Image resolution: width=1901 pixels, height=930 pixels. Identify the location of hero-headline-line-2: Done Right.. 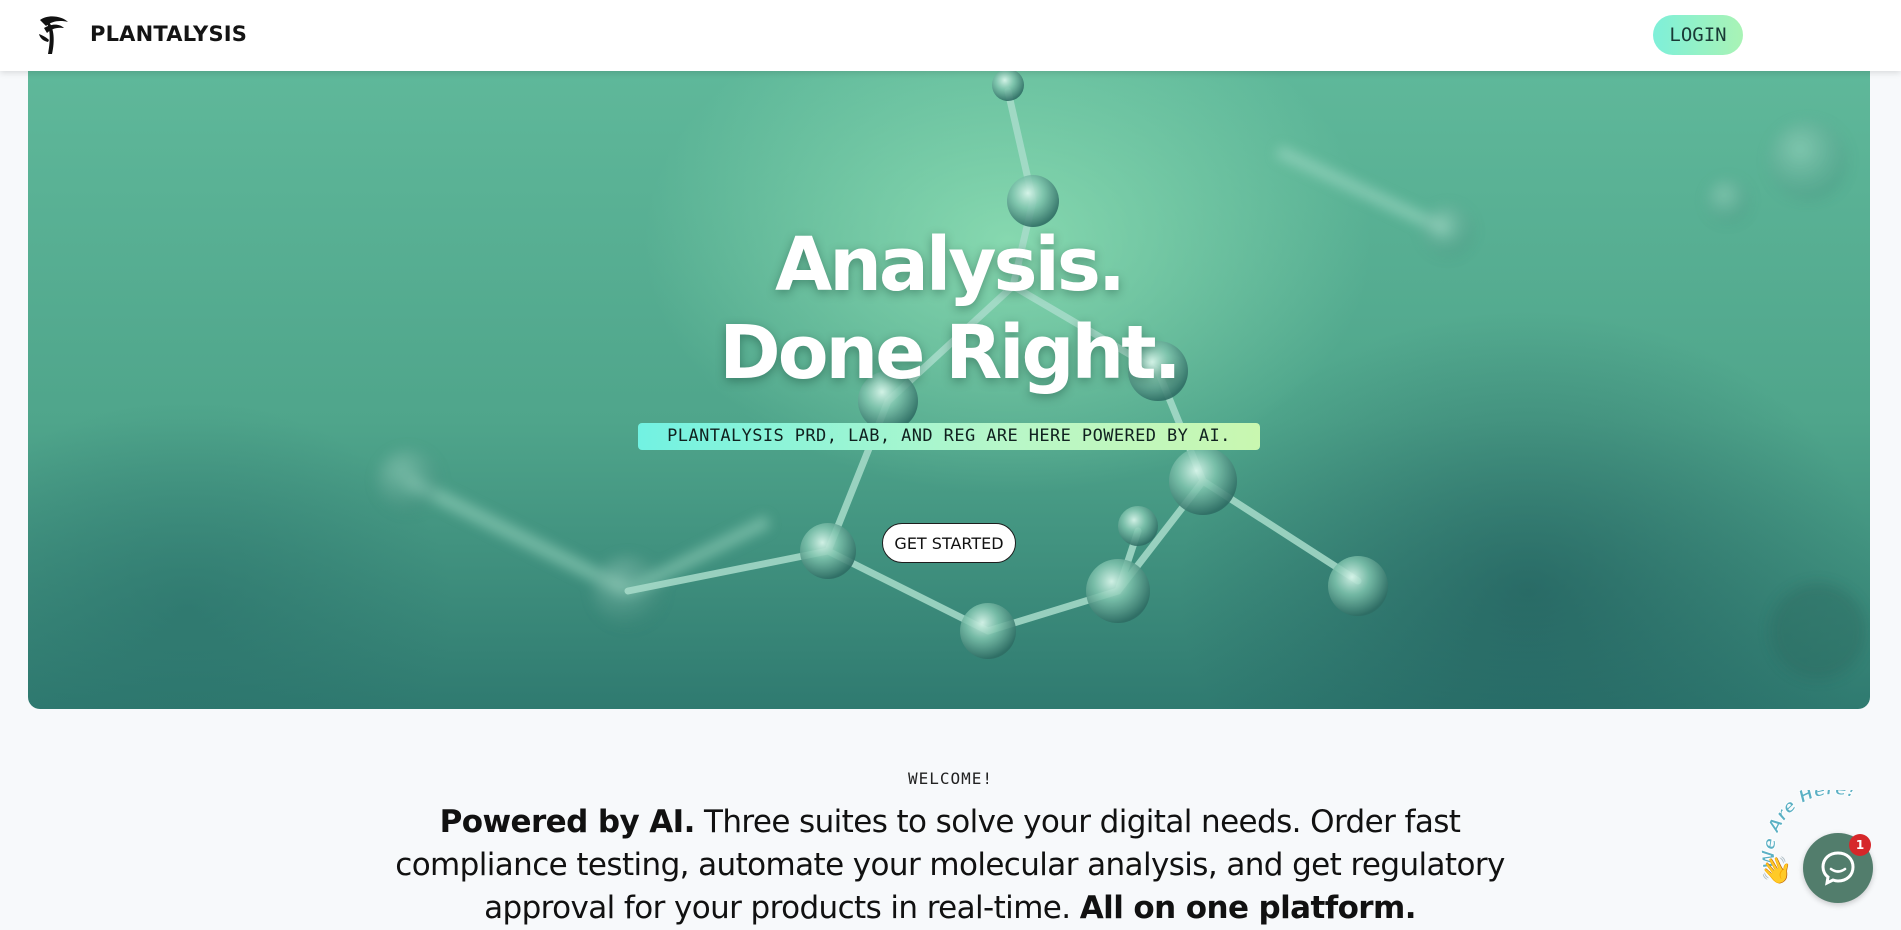
(950, 353).